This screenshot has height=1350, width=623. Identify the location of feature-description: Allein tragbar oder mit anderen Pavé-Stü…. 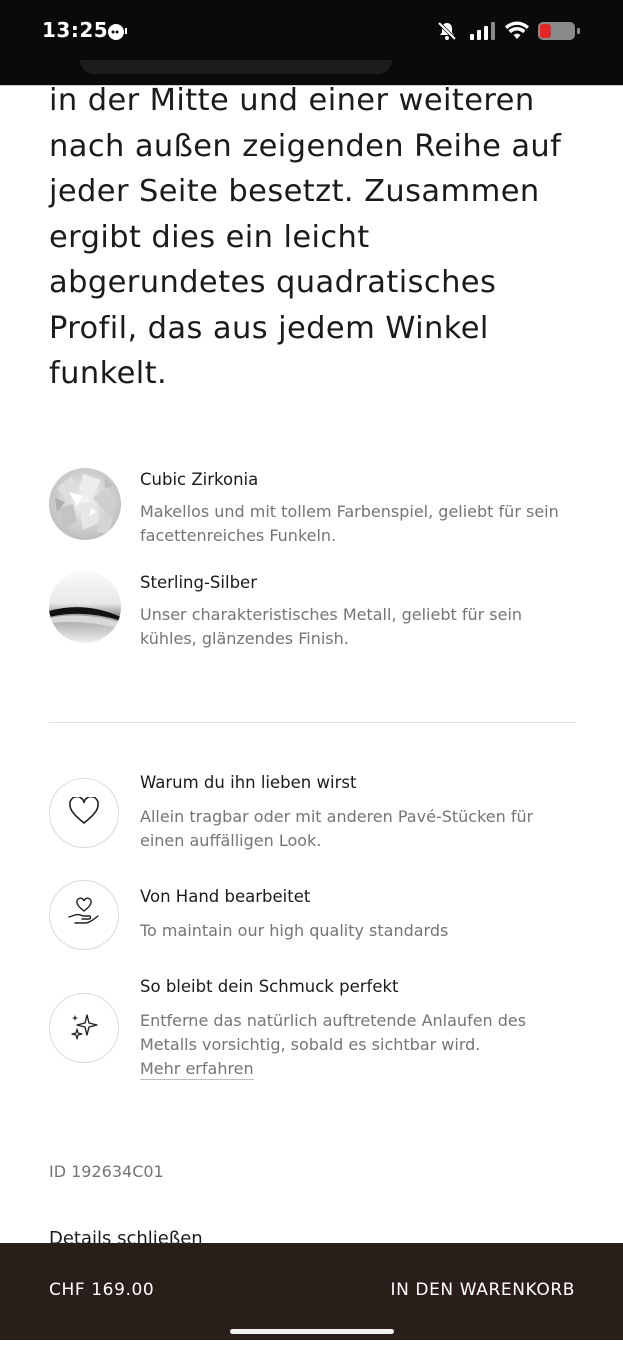
(337, 828).